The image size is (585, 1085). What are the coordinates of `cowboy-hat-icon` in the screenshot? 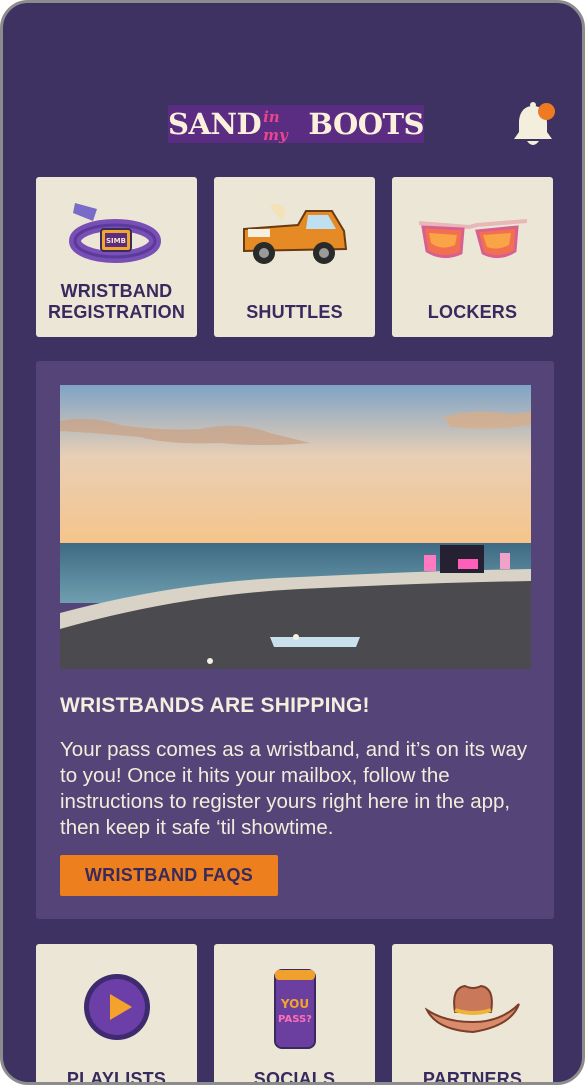 It's located at (472, 1009).